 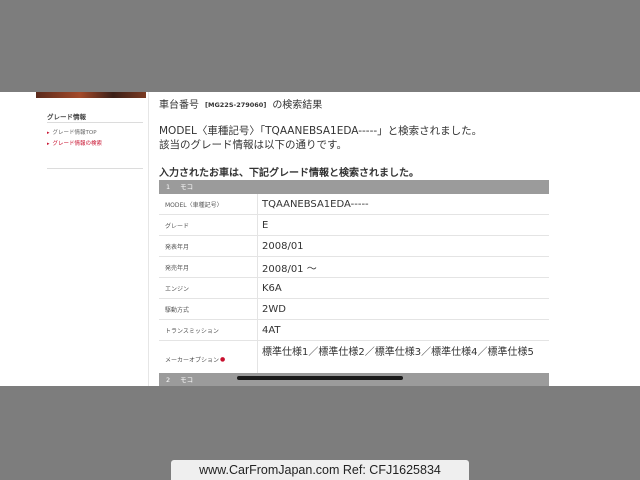 I want to click on sidebar-item-label: グレード情報の検索, so click(x=77, y=144).